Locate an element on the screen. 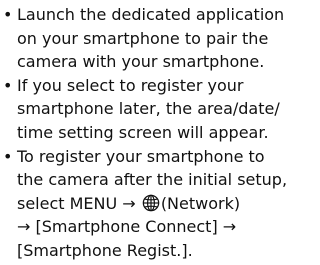 The width and height of the screenshot is (320, 265). globe-icon is located at coordinates (151, 203).